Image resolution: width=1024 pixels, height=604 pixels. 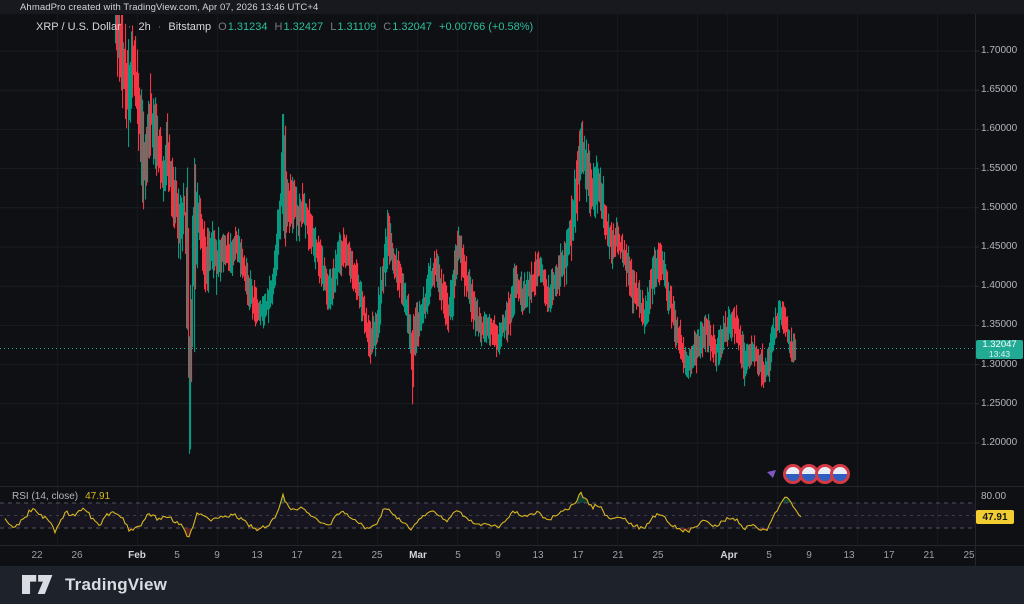 I want to click on tradingview-brand-text: TradingView, so click(x=116, y=584).